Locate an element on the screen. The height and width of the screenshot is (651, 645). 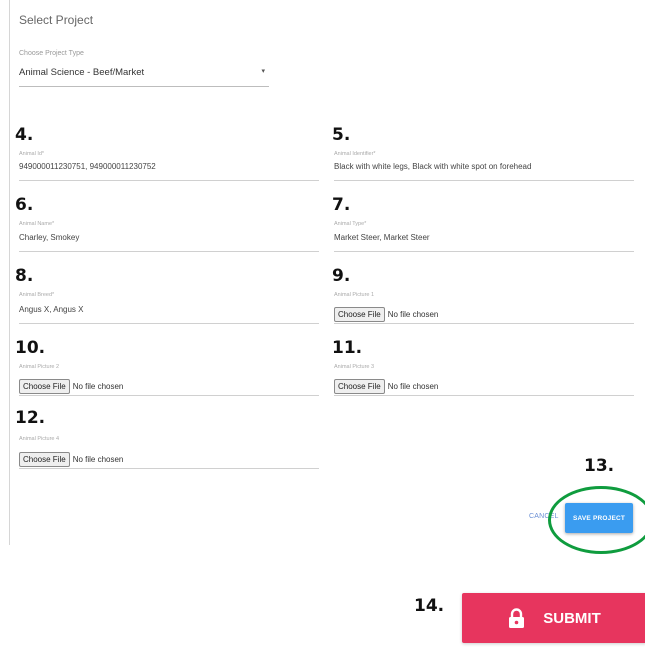
animal-id-underline is located at coordinates (169, 180).